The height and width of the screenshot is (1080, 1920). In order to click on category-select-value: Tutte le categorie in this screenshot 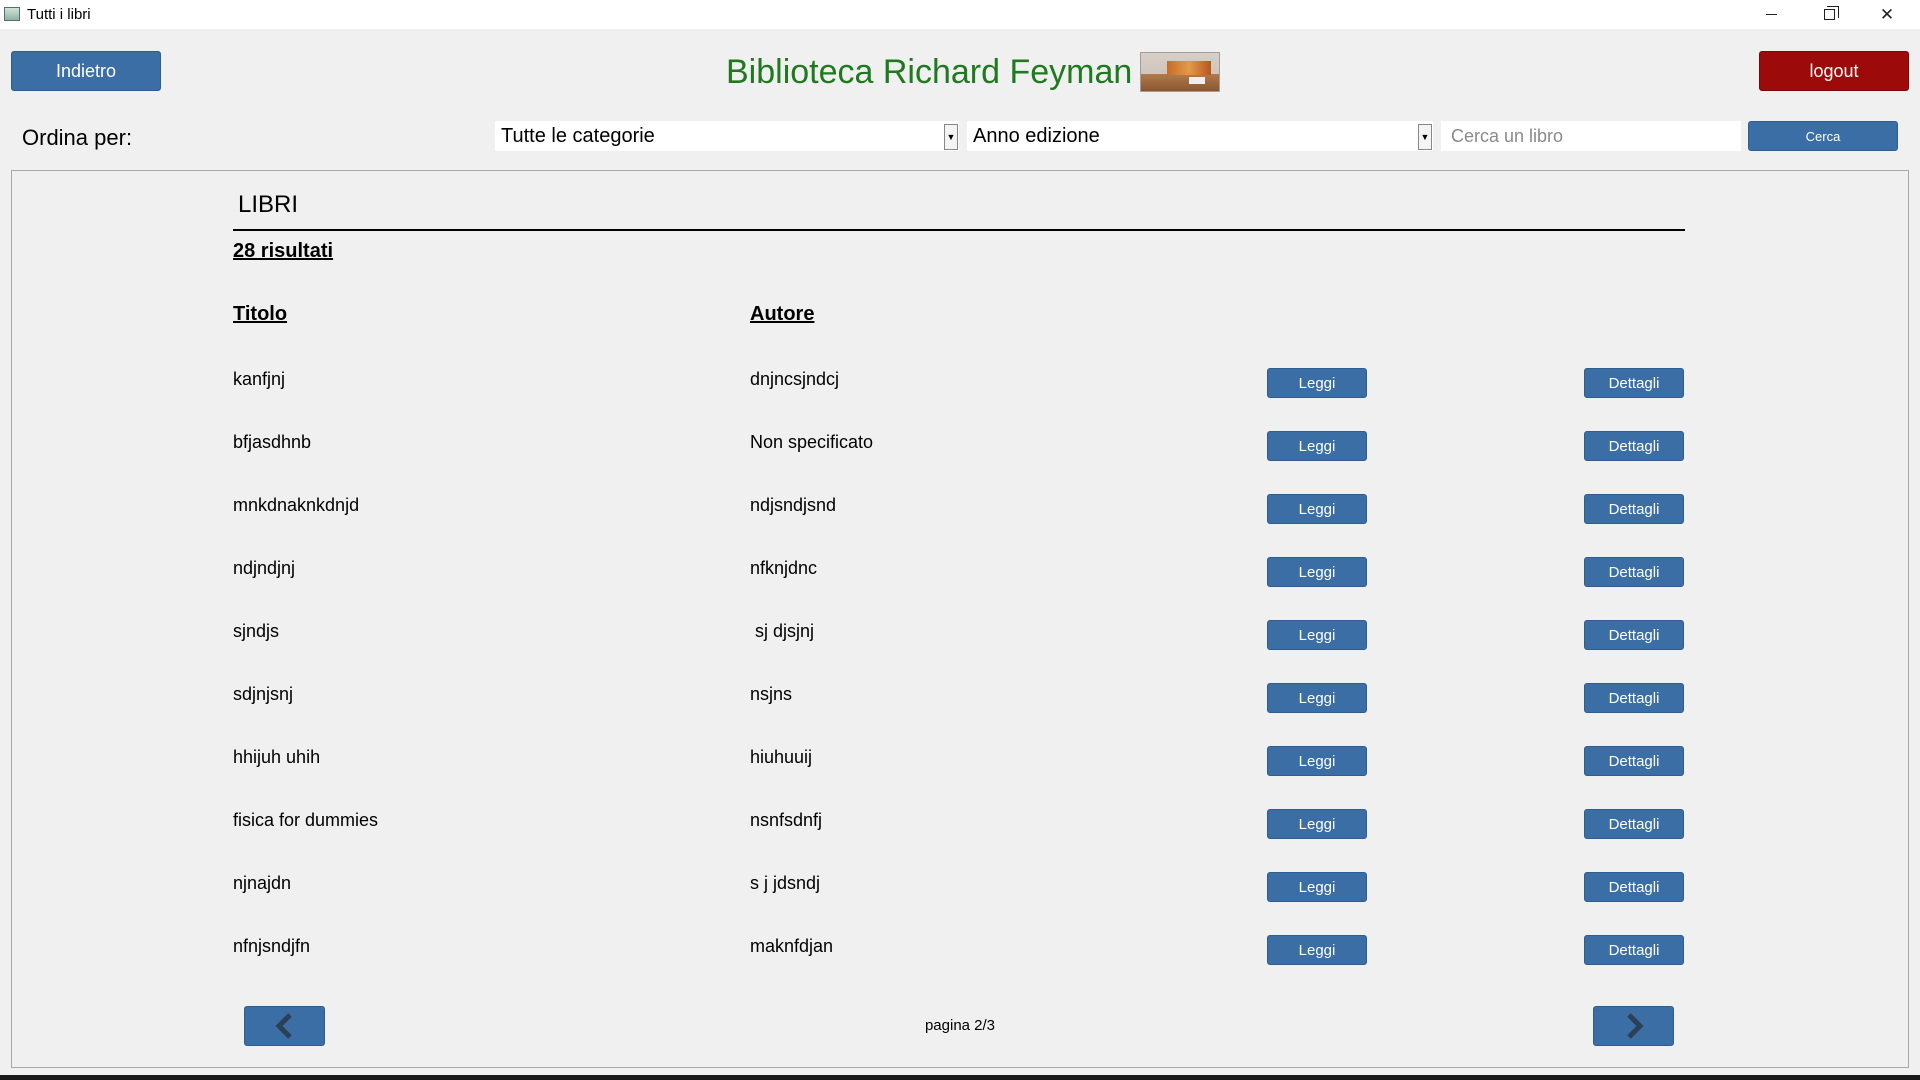, I will do `click(578, 135)`.